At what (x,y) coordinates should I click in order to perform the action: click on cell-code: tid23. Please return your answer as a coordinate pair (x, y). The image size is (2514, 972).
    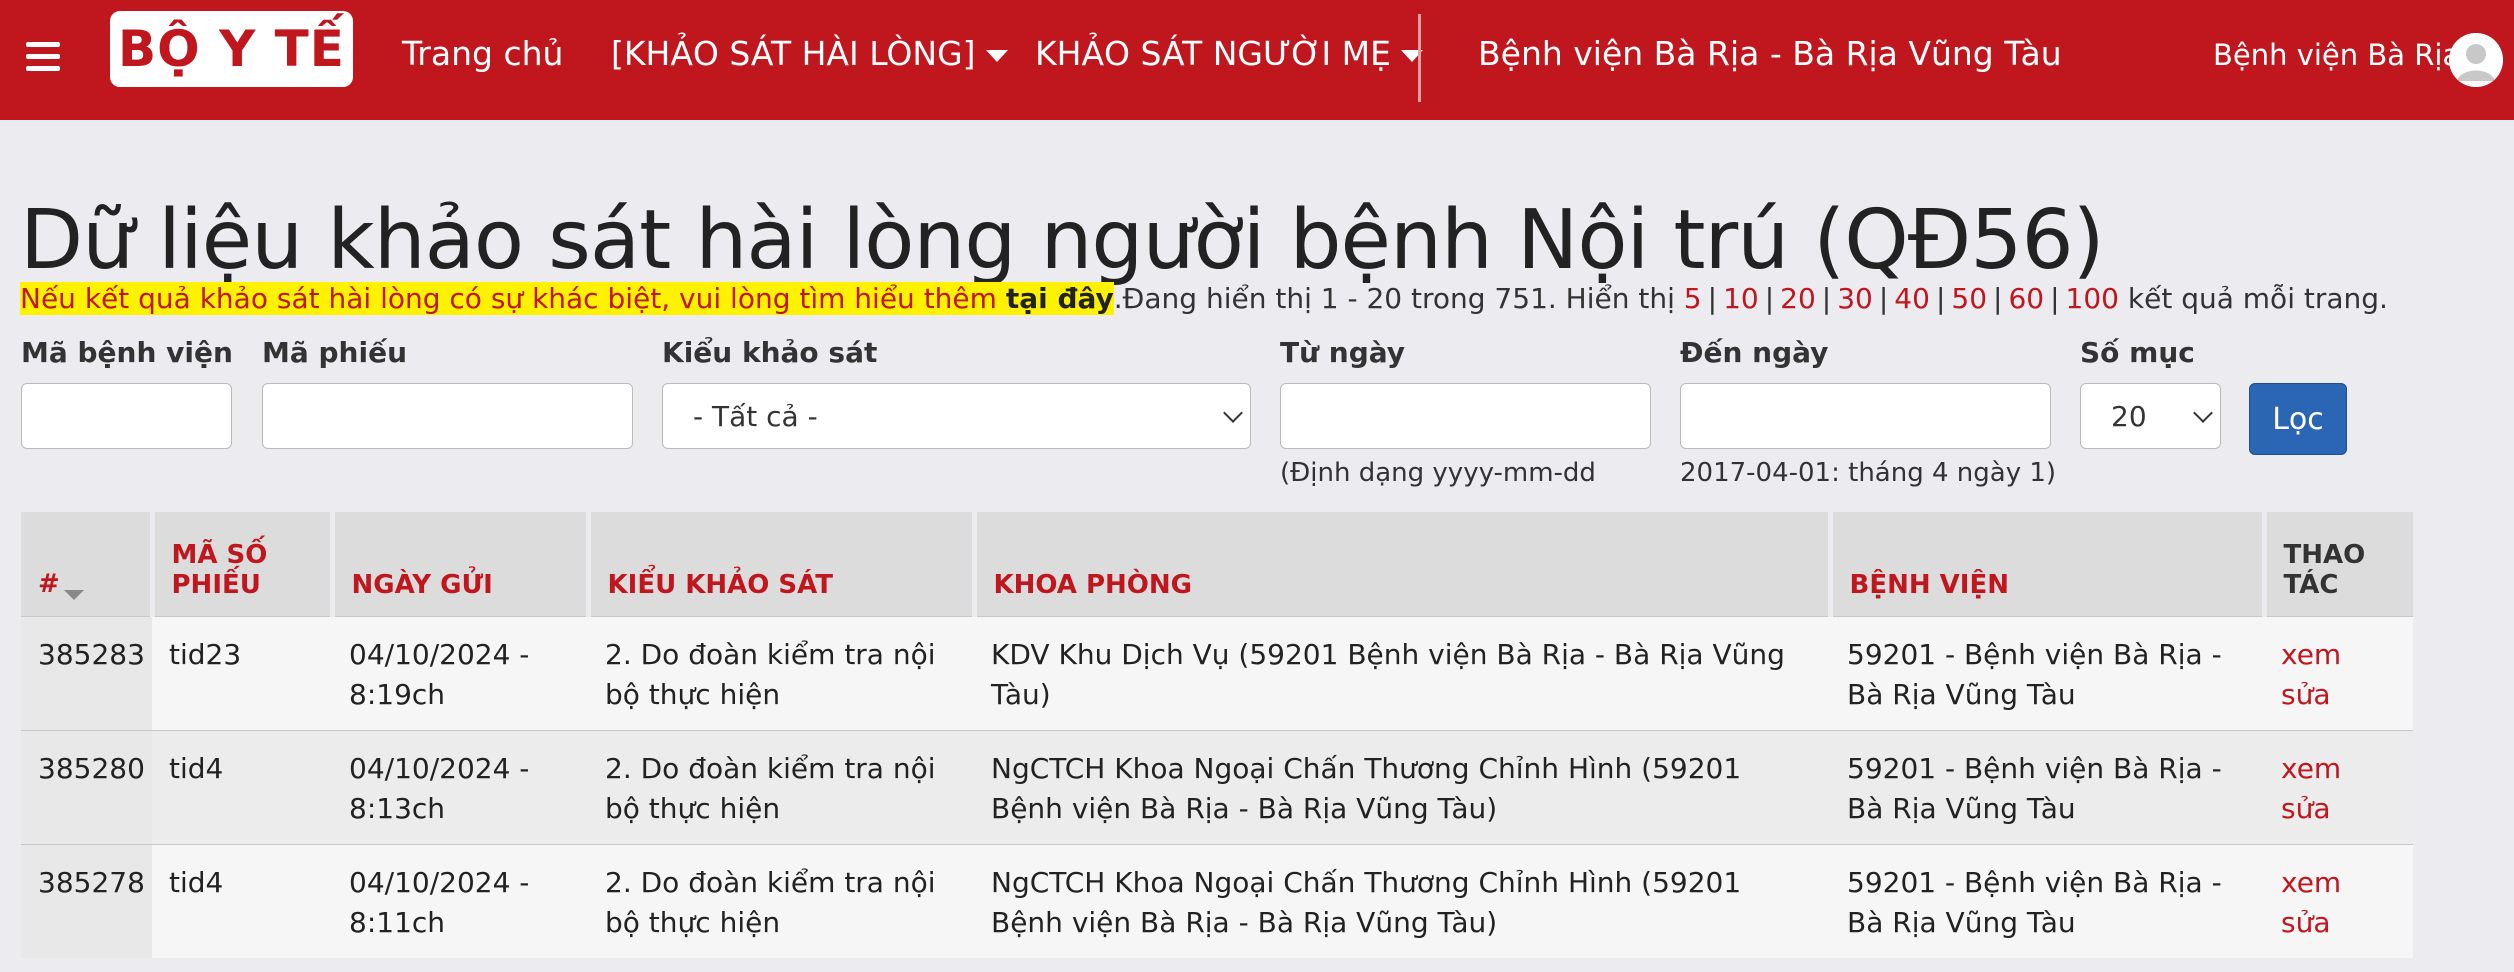
    Looking at the image, I should click on (242, 672).